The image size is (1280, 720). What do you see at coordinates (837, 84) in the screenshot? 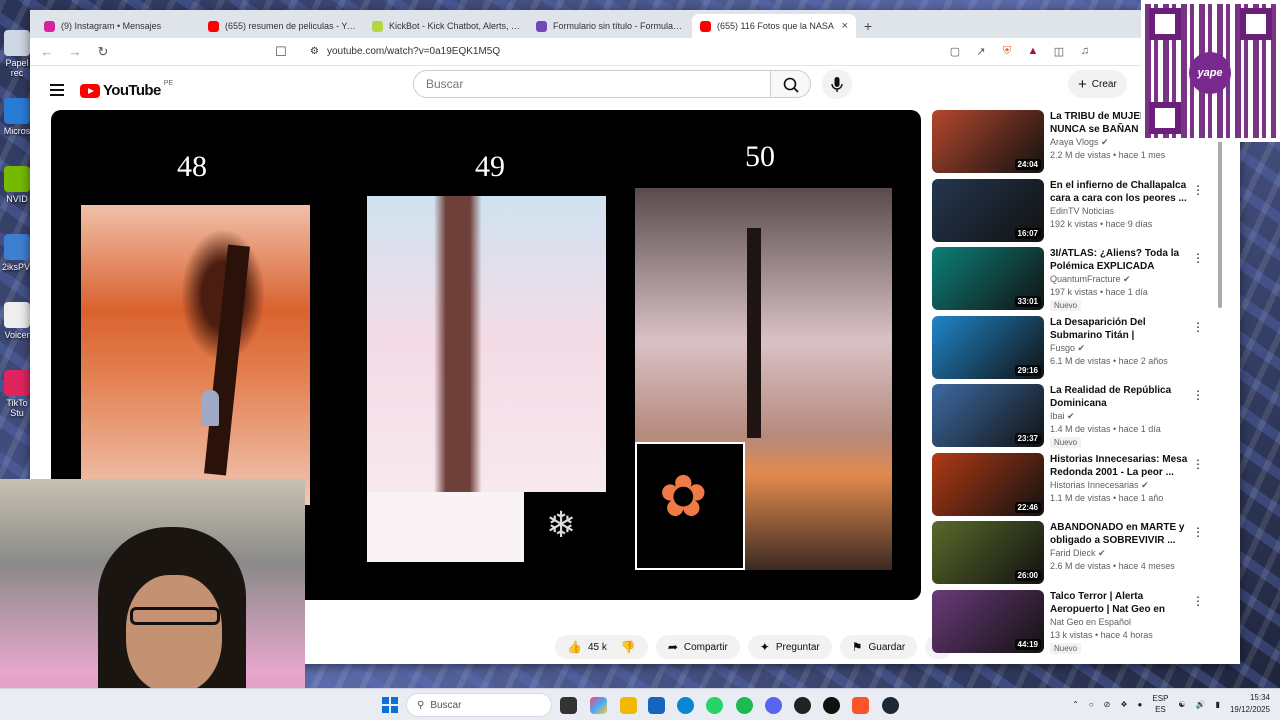
I see `voice-search-button` at bounding box center [837, 84].